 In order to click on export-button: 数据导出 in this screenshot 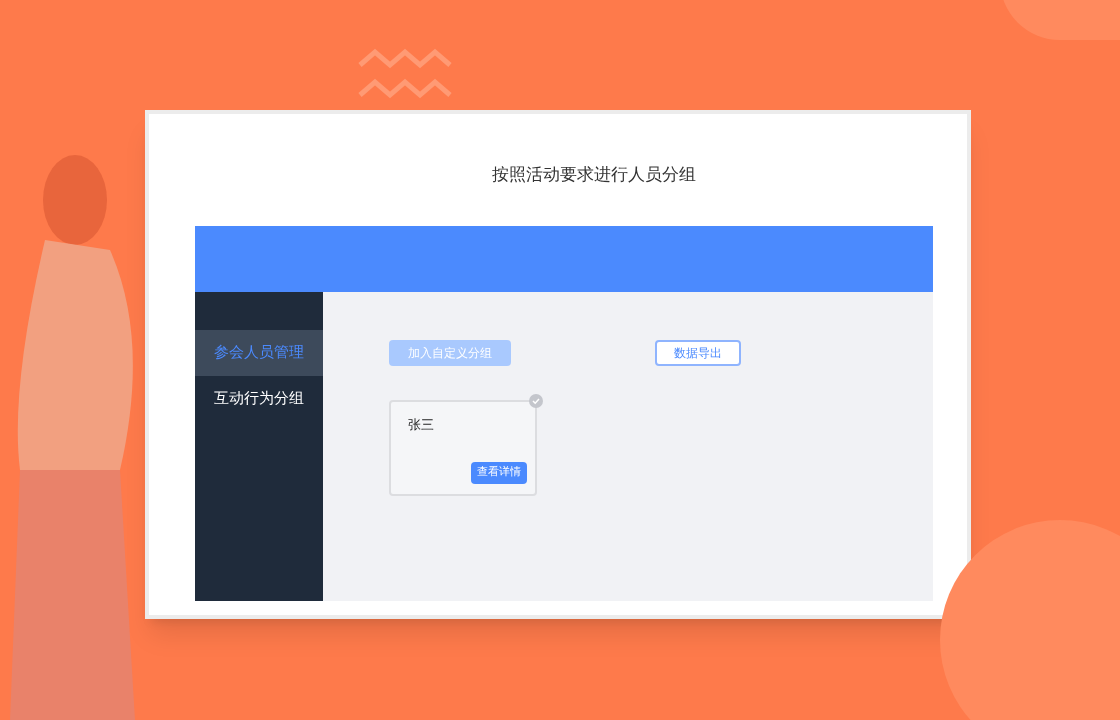, I will do `click(698, 352)`.